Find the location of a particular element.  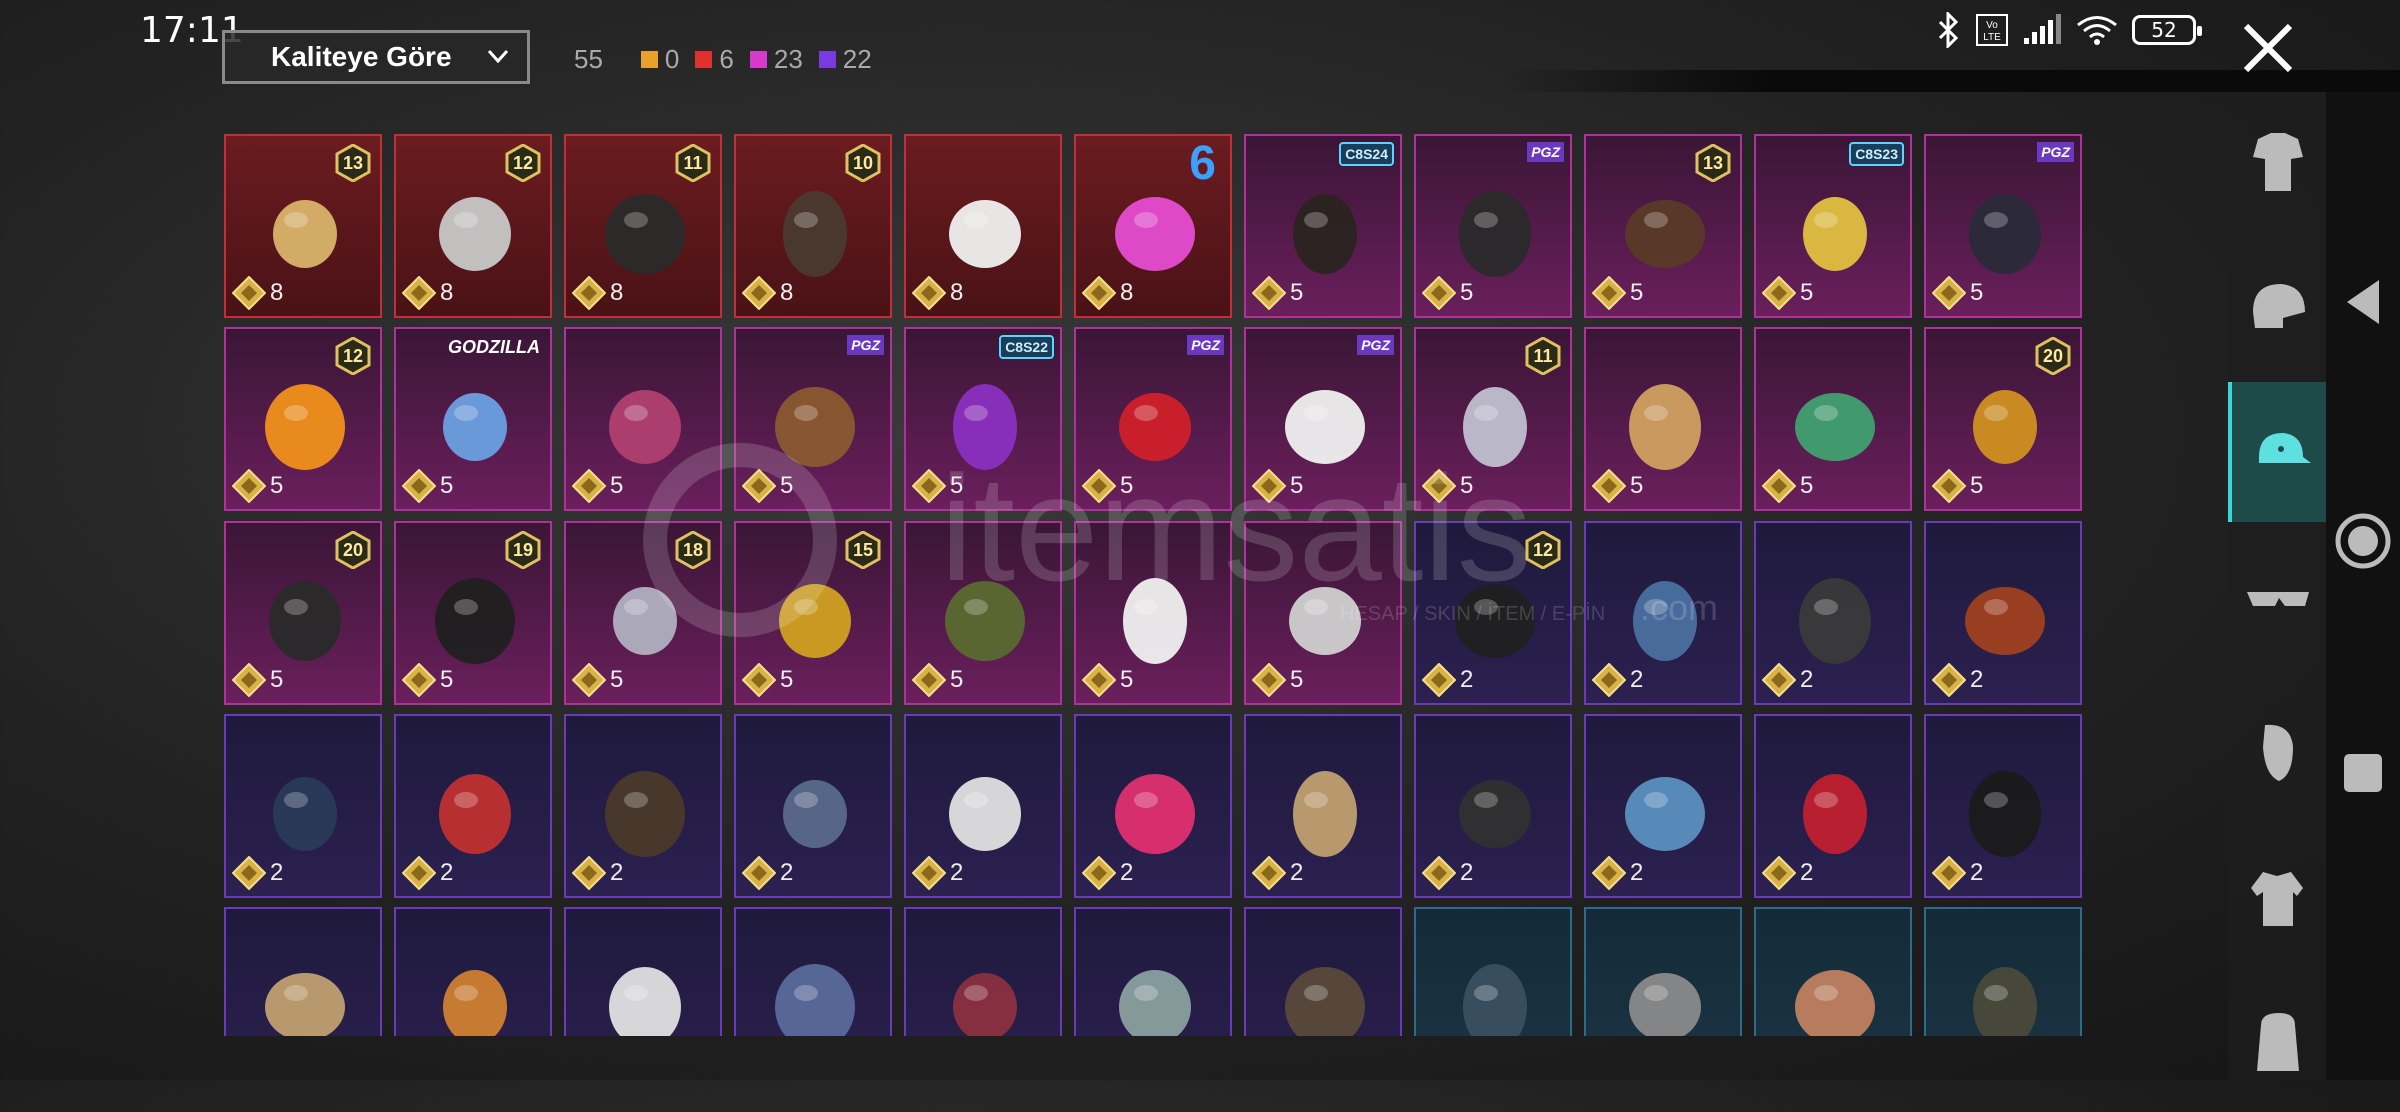

category-sidebar is located at coordinates (2278, 586).